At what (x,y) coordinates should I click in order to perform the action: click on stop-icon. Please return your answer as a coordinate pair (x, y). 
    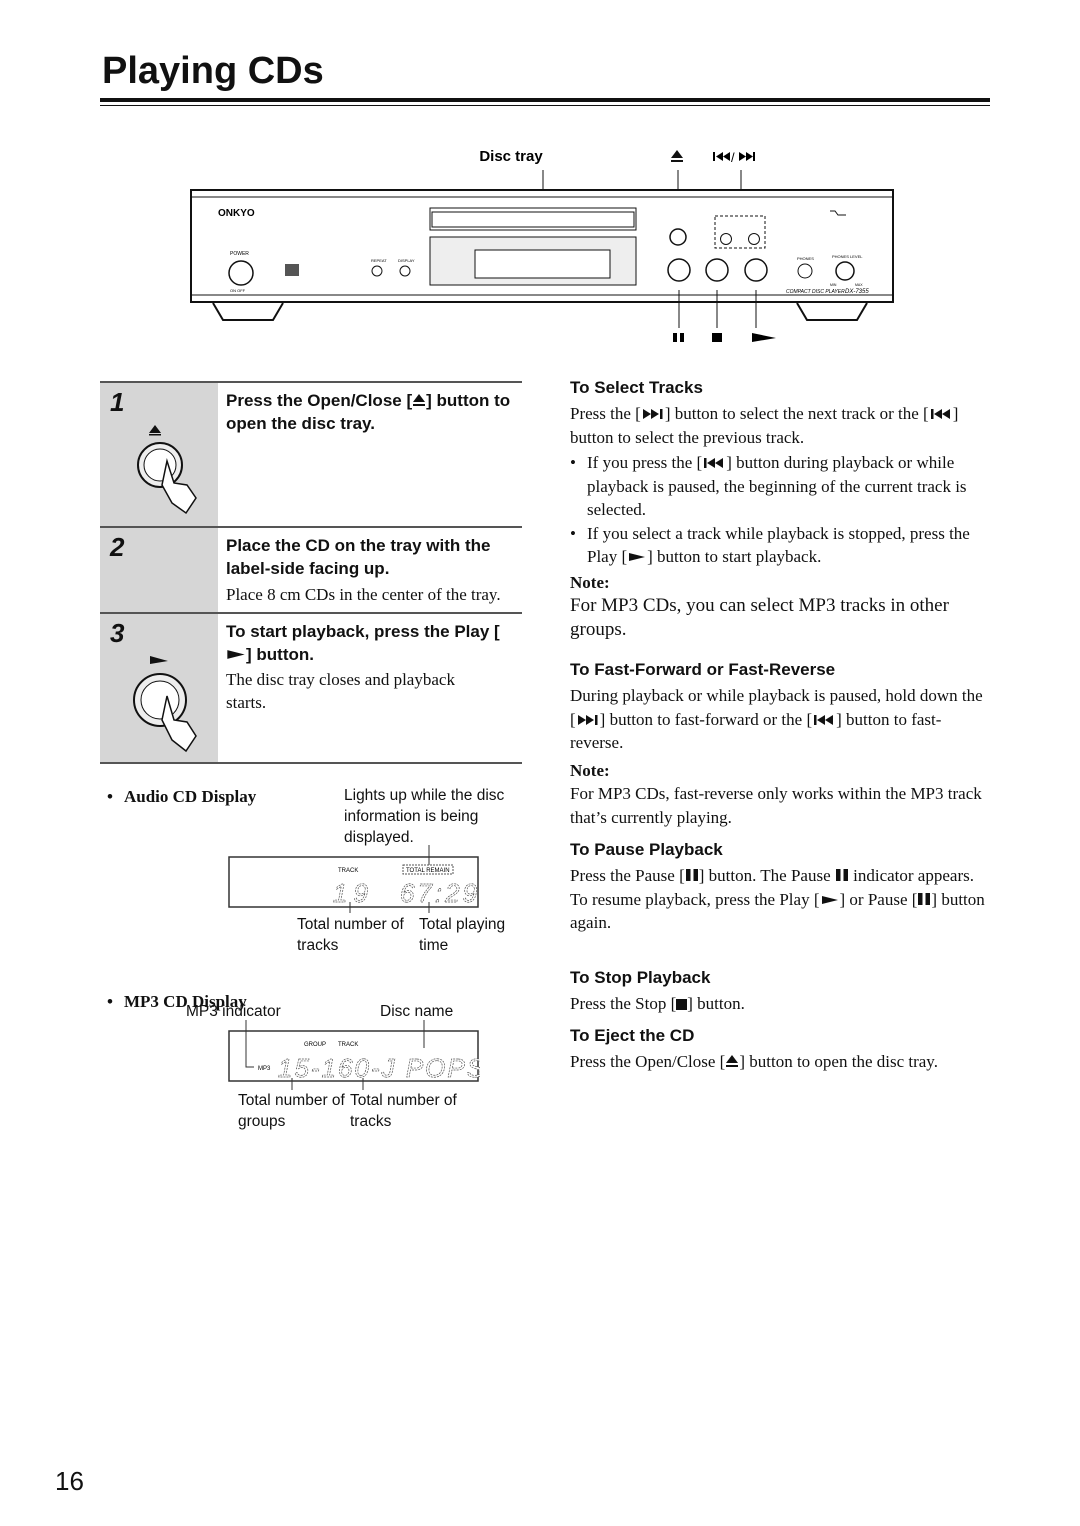
    Looking at the image, I should click on (681, 1004).